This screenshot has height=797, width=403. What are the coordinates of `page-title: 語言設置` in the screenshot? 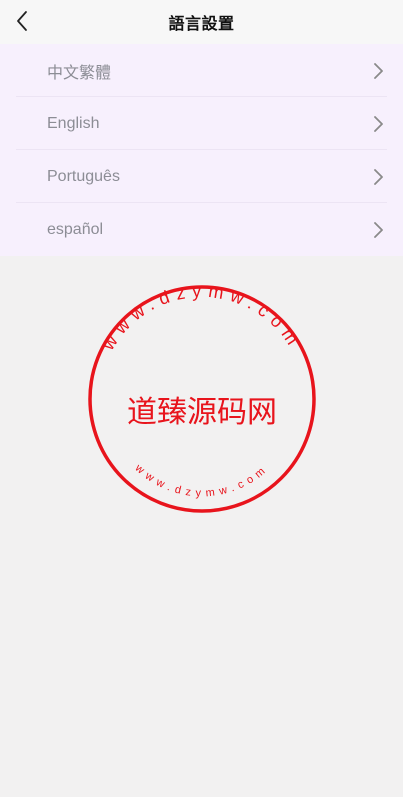 It's located at (201, 24).